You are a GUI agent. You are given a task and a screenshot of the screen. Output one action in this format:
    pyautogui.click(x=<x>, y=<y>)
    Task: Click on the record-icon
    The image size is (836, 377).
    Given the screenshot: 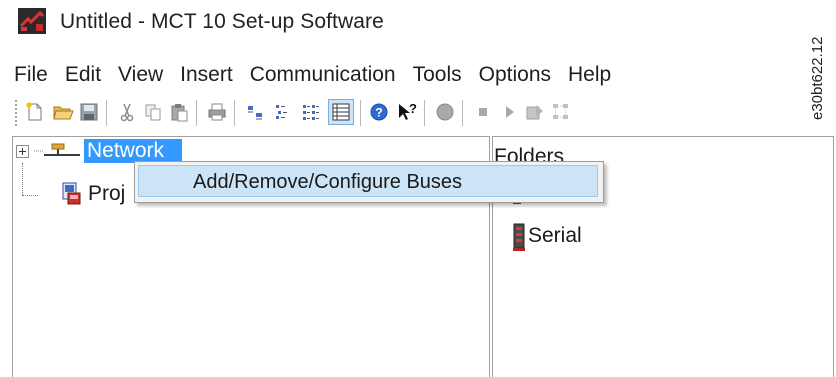 What is the action you would take?
    pyautogui.click(x=445, y=112)
    